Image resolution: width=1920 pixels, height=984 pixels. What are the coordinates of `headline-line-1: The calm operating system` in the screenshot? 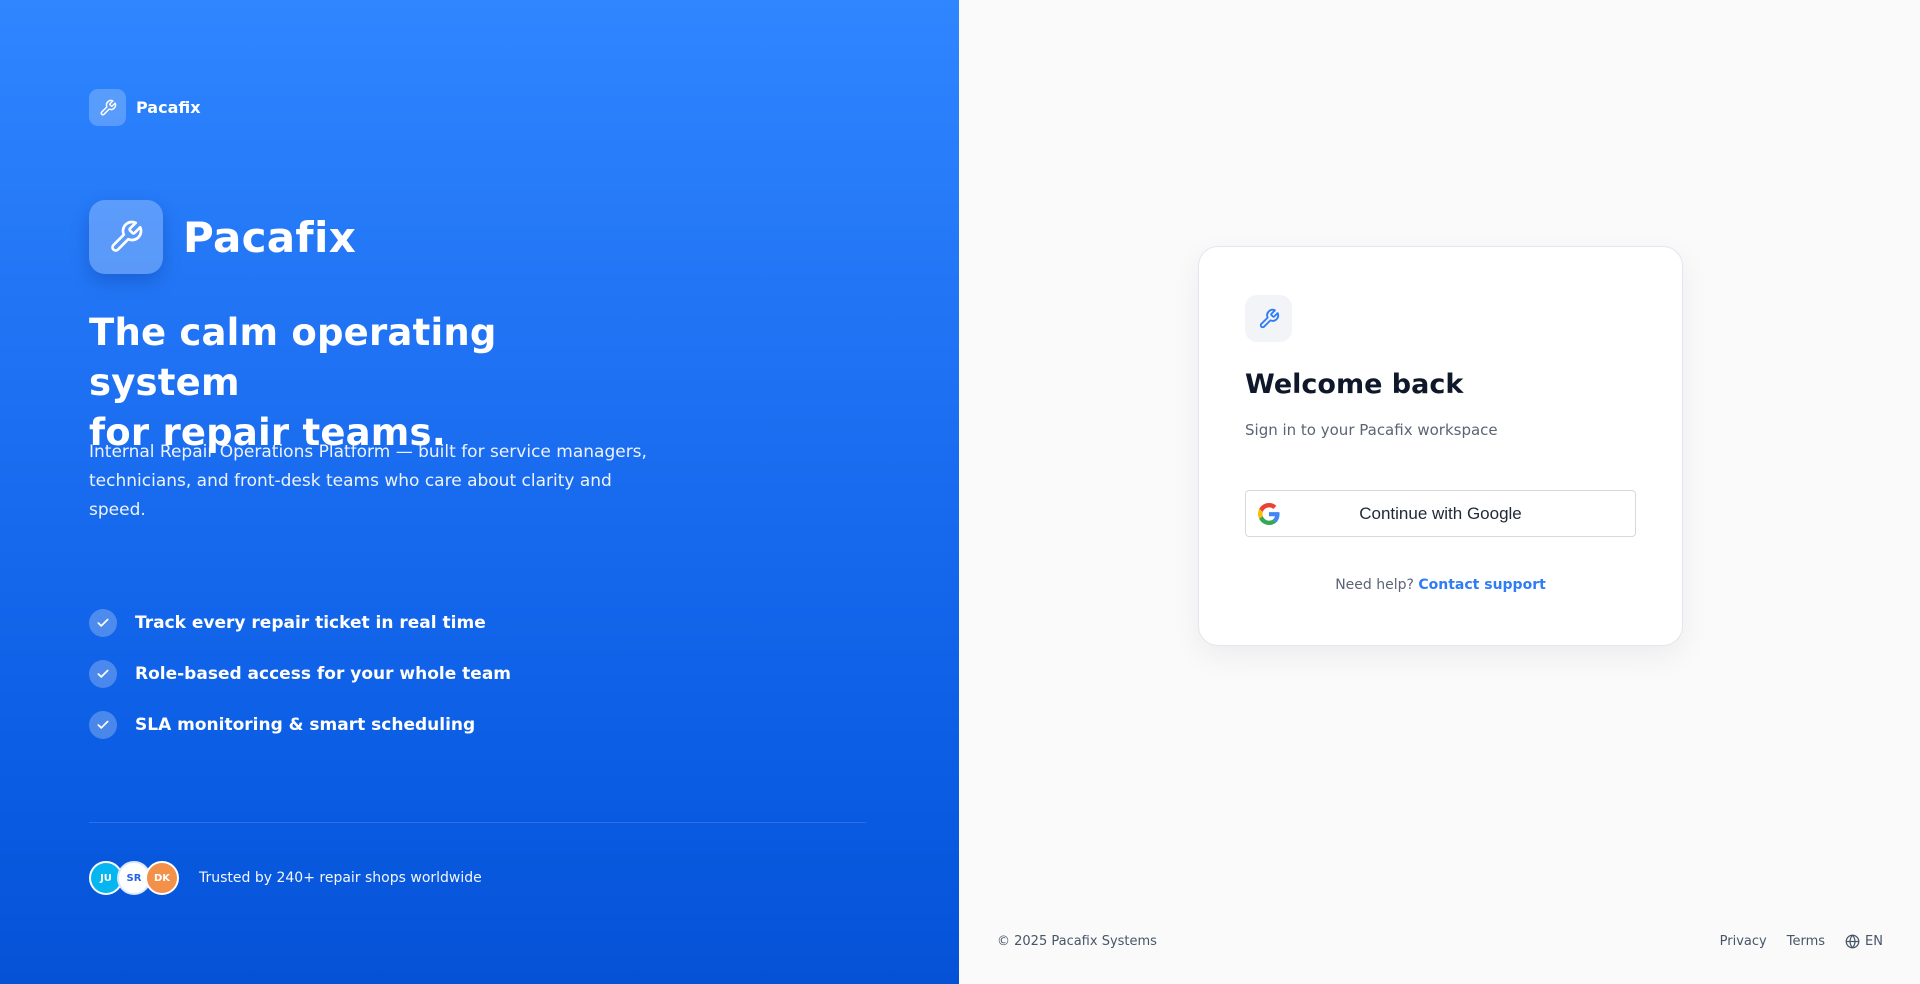 It's located at (293, 357).